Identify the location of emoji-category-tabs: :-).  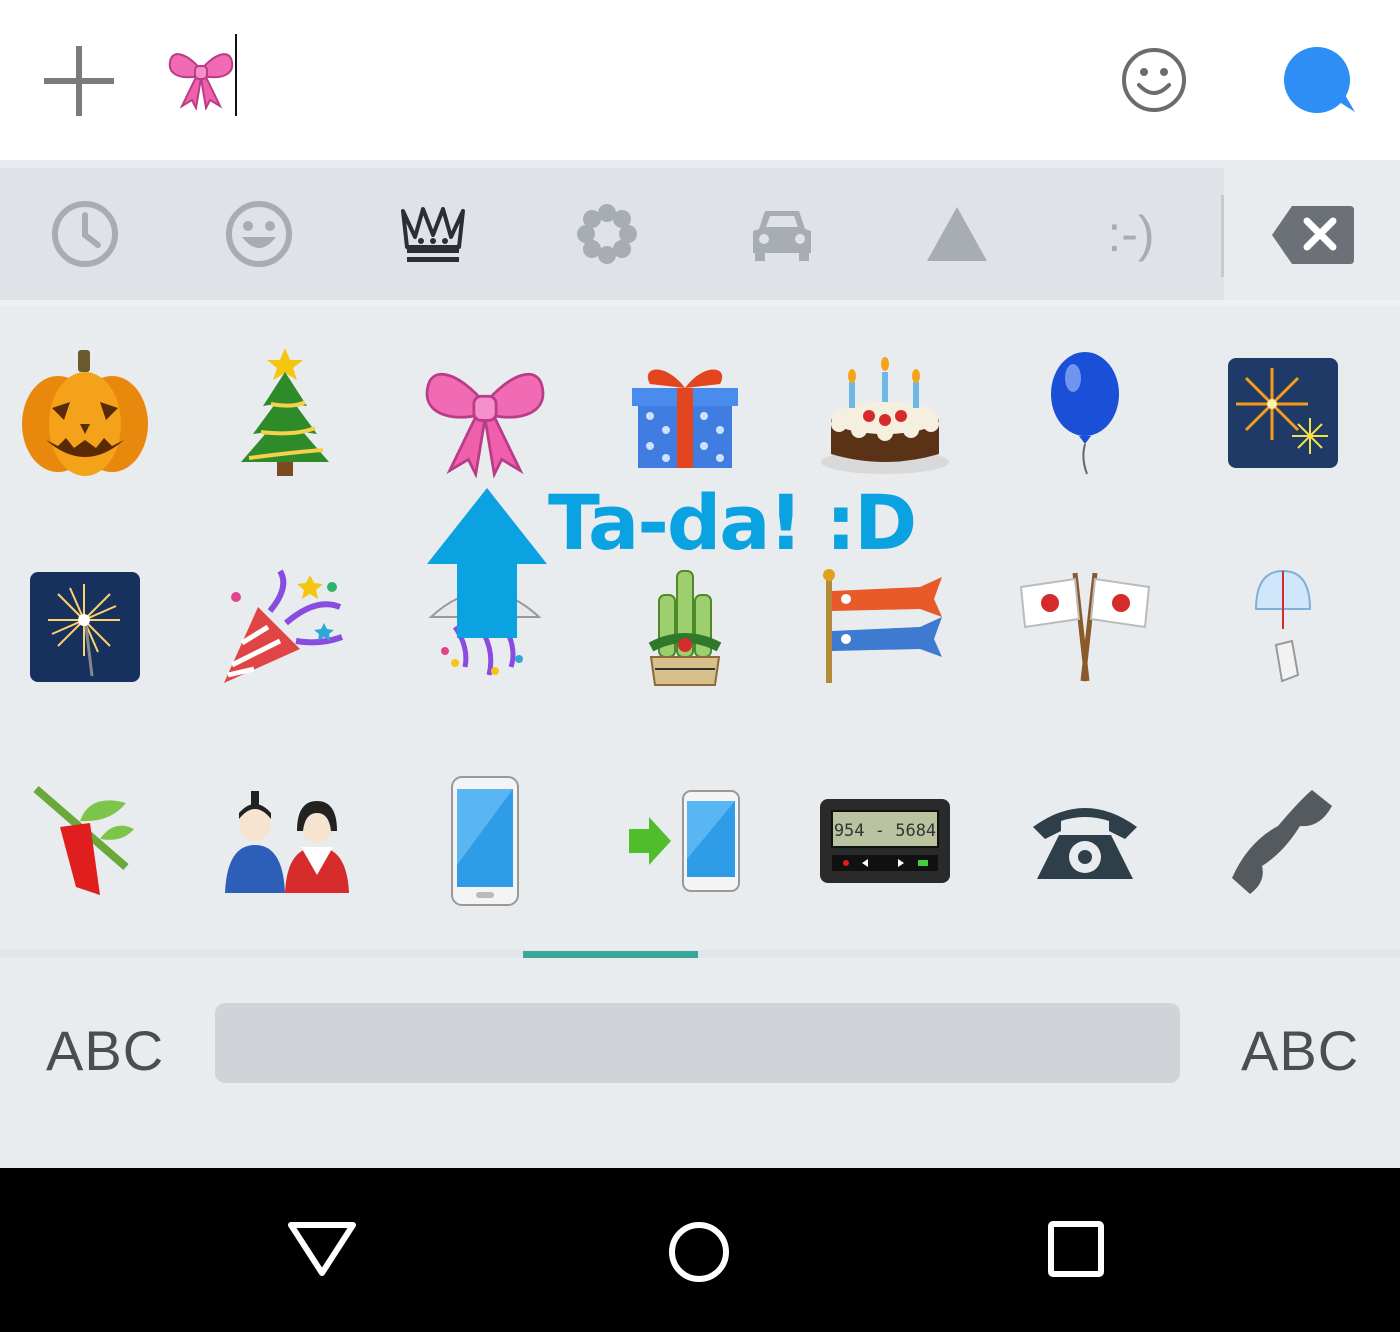
(612, 234).